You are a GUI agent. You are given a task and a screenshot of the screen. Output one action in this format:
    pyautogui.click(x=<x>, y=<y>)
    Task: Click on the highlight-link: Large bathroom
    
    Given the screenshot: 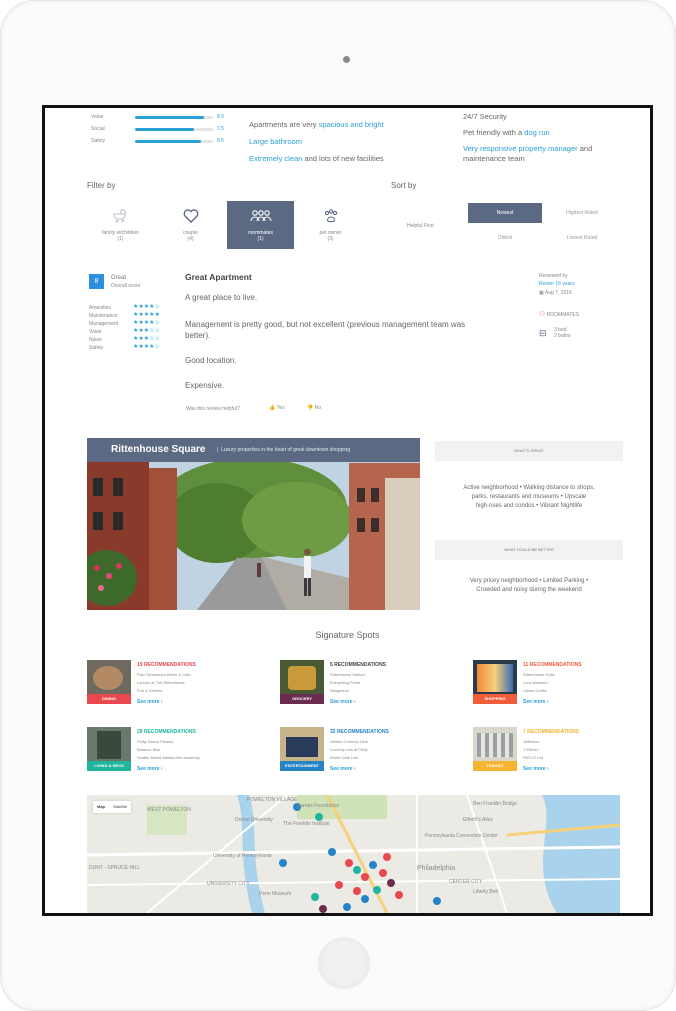 What is the action you would take?
    pyautogui.click(x=275, y=141)
    